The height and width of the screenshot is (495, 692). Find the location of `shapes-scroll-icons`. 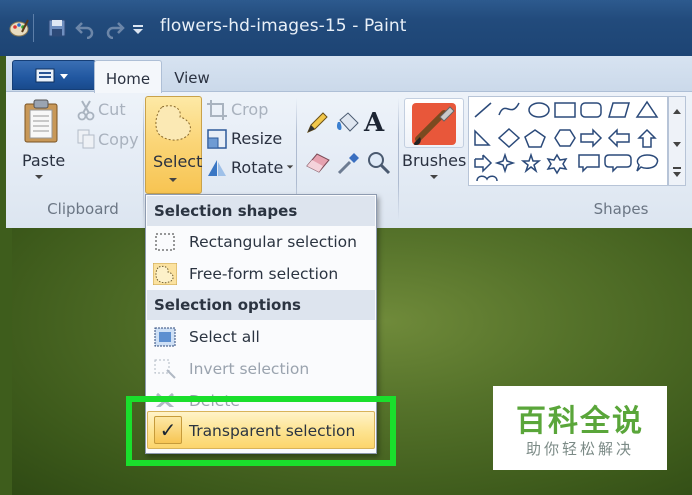

shapes-scroll-icons is located at coordinates (677, 141).